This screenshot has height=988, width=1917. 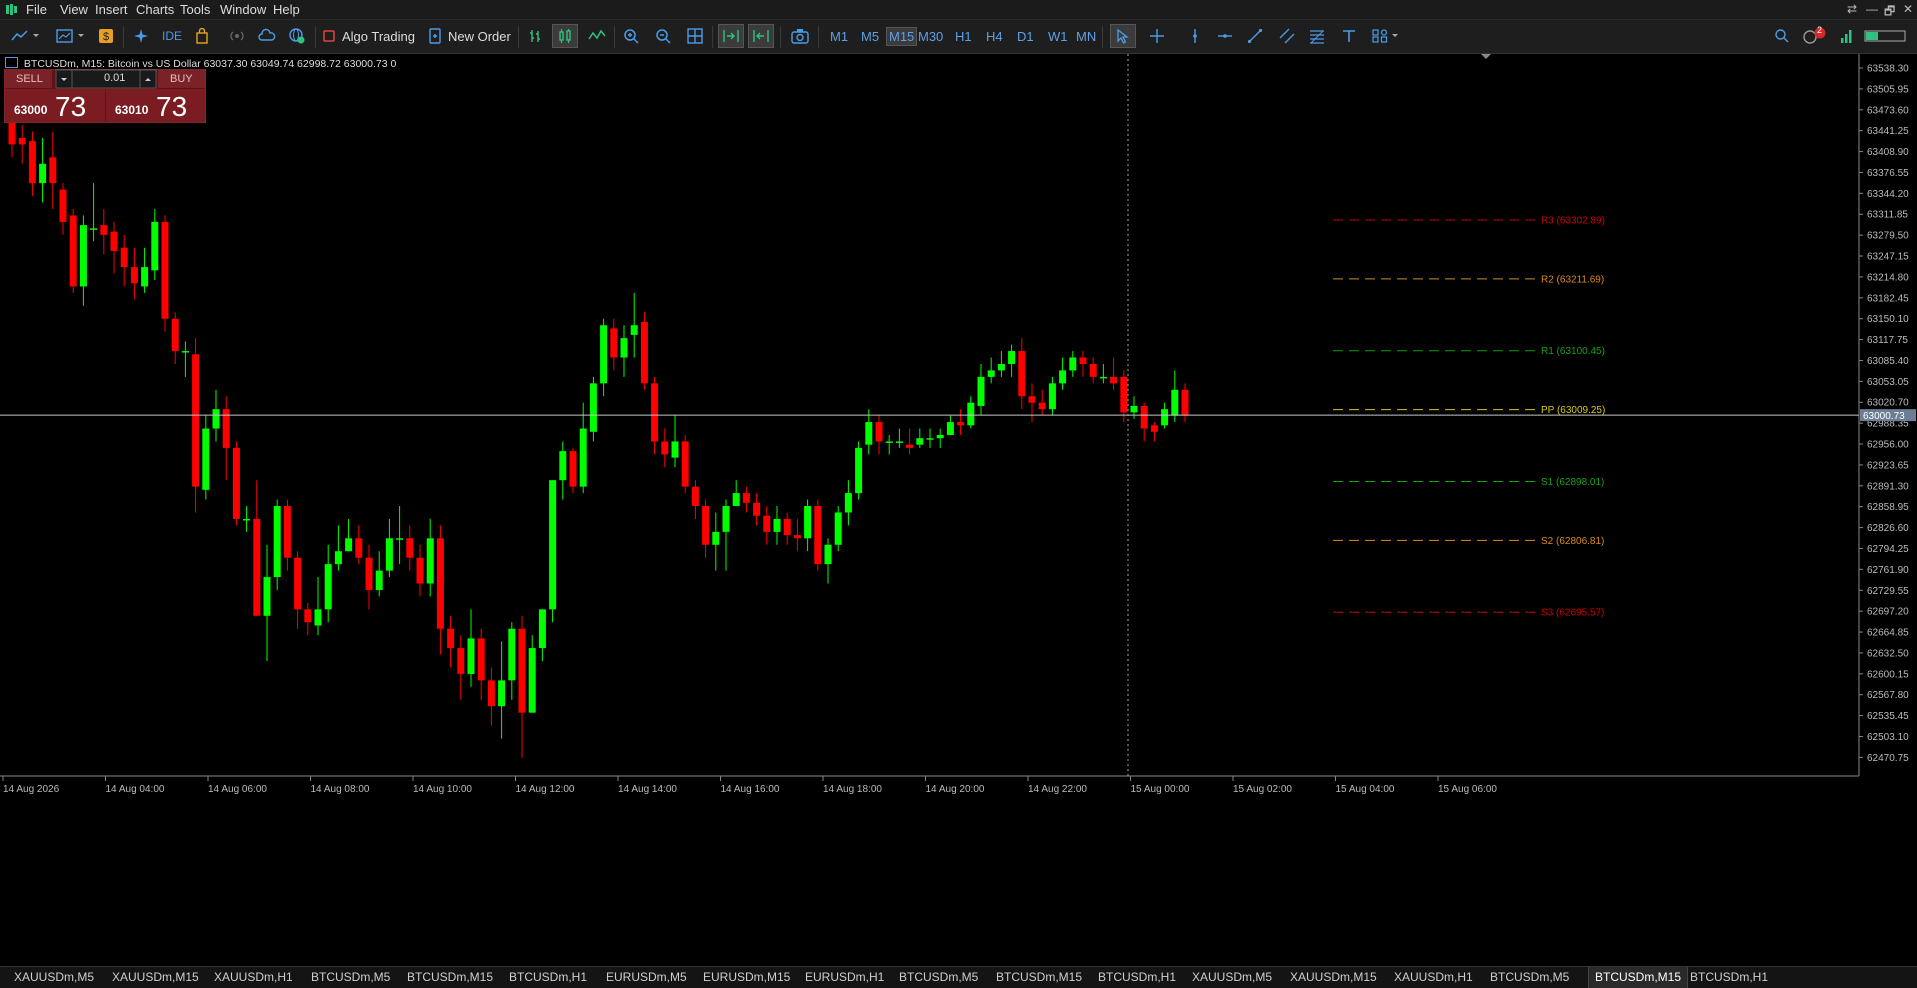 I want to click on price-tick-label: 63344.20, so click(x=1888, y=194).